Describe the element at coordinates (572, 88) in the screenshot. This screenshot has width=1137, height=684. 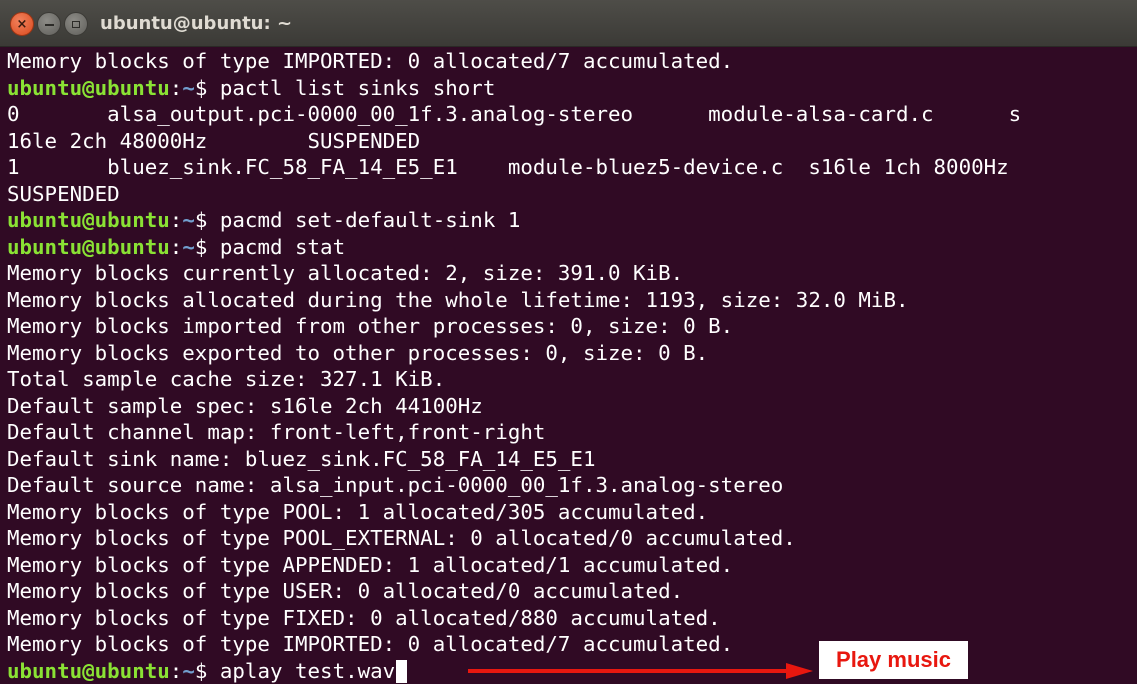
I see `prompt-line: ubuntu@ubuntu:~$ pactl list sinks short` at that location.